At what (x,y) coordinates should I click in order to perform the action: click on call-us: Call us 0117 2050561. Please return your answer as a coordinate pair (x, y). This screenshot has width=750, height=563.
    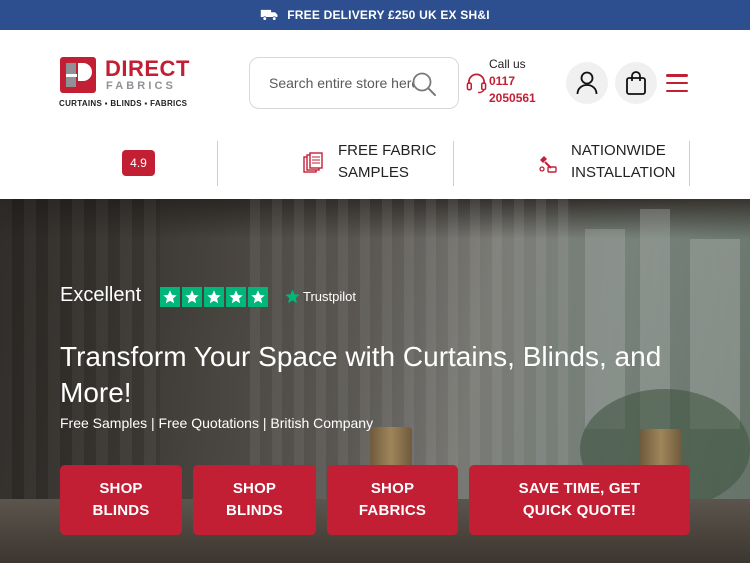
    Looking at the image, I should click on (513, 81).